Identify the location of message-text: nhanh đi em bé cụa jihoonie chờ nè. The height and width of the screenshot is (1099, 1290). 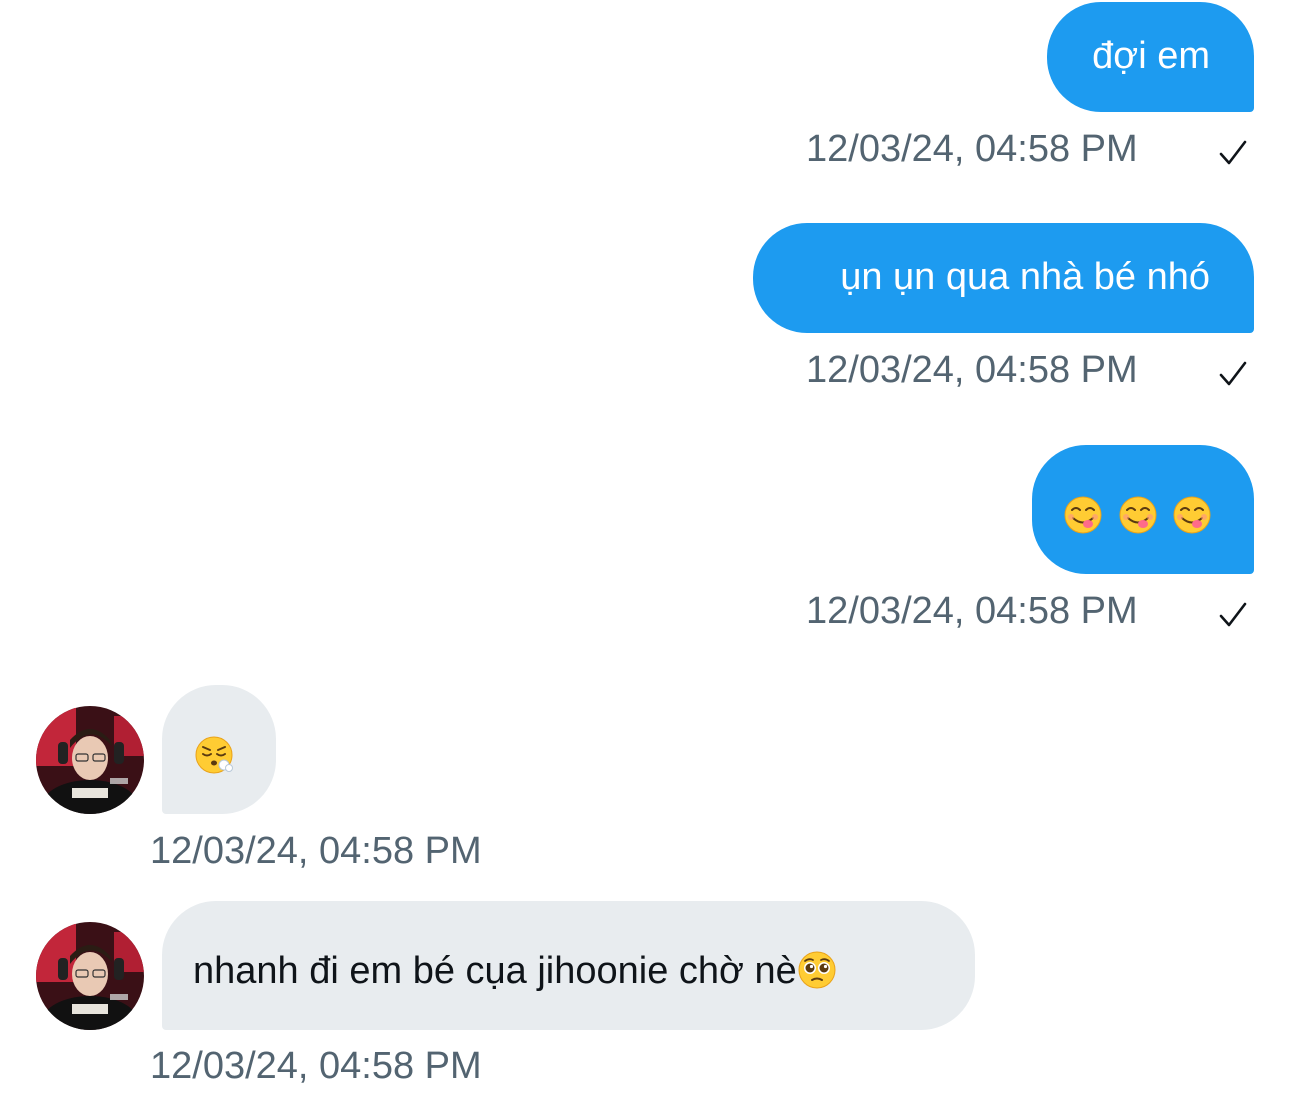
(495, 971).